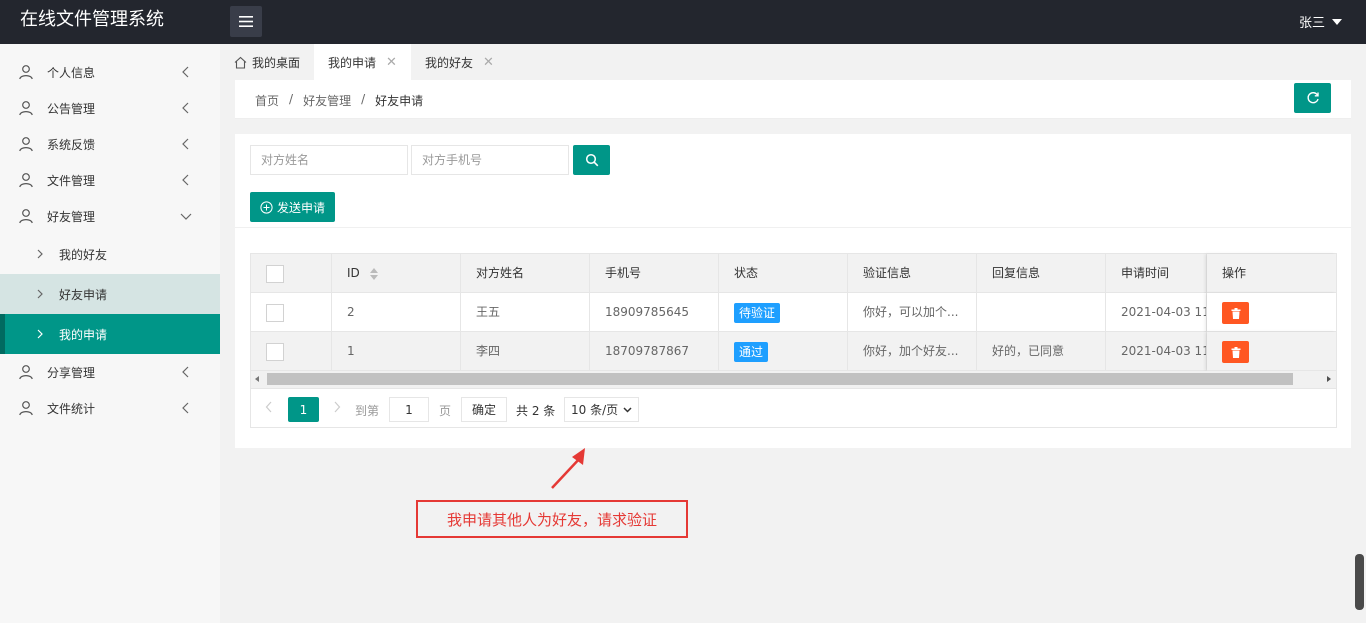 The width and height of the screenshot is (1366, 623). Describe the element at coordinates (595, 410) in the screenshot. I see `page-size-value: 10 条/页` at that location.